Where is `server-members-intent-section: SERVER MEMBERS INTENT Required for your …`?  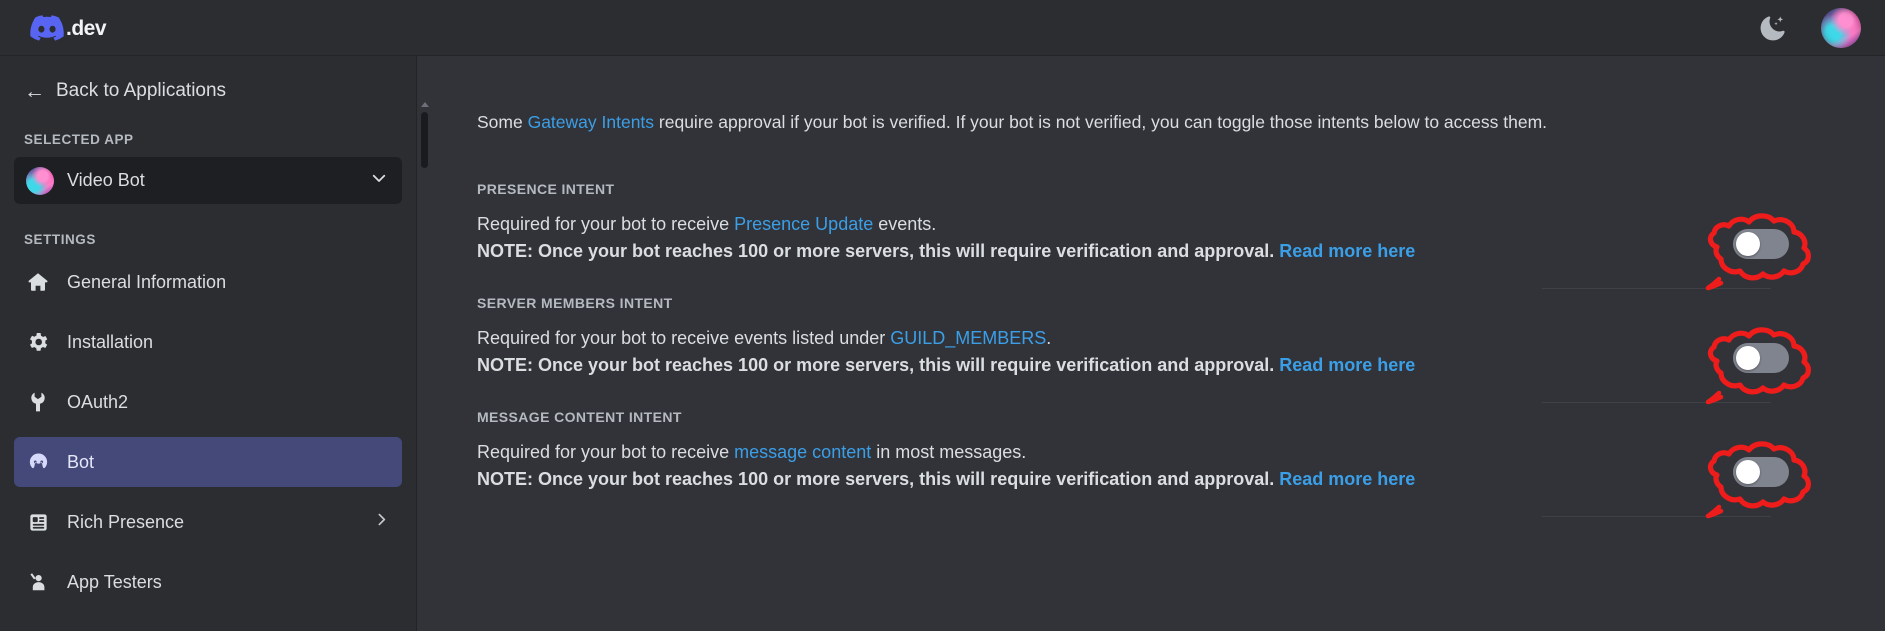 server-members-intent-section: SERVER MEMBERS INTENT Required for your … is located at coordinates (1181, 349).